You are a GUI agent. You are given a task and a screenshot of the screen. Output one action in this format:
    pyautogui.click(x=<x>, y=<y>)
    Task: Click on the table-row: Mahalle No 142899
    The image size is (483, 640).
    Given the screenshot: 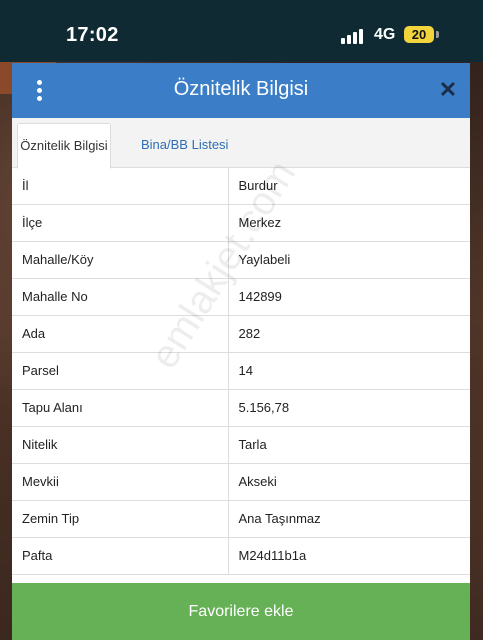 What is the action you would take?
    pyautogui.click(x=241, y=297)
    